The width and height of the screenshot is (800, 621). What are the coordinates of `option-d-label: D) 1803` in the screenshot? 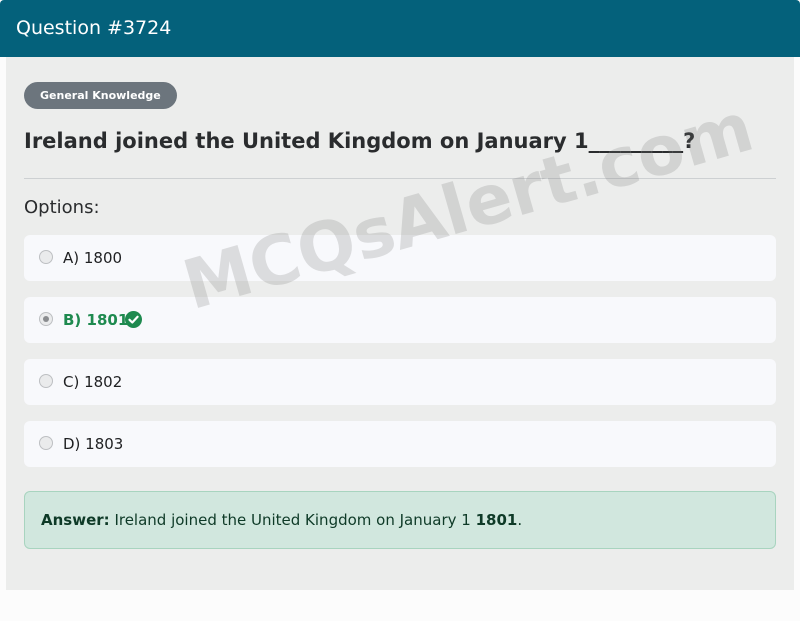 It's located at (93, 444).